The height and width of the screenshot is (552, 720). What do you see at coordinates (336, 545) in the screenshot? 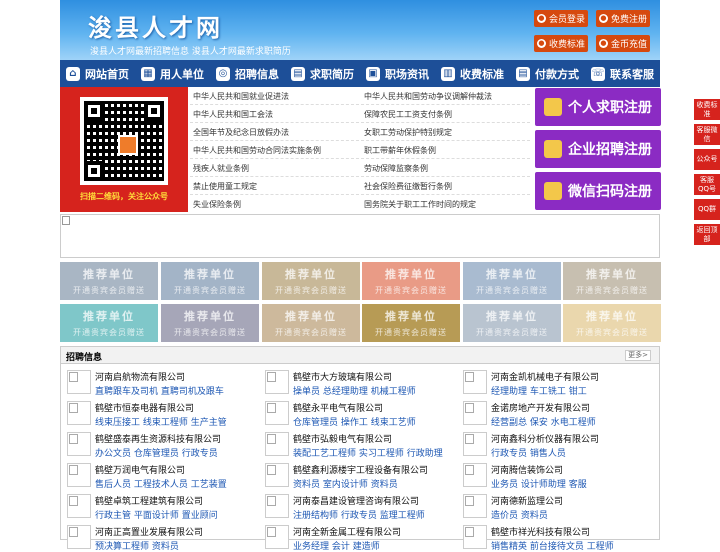
I see `company-positions: 业务经理 会计 建造师` at bounding box center [336, 545].